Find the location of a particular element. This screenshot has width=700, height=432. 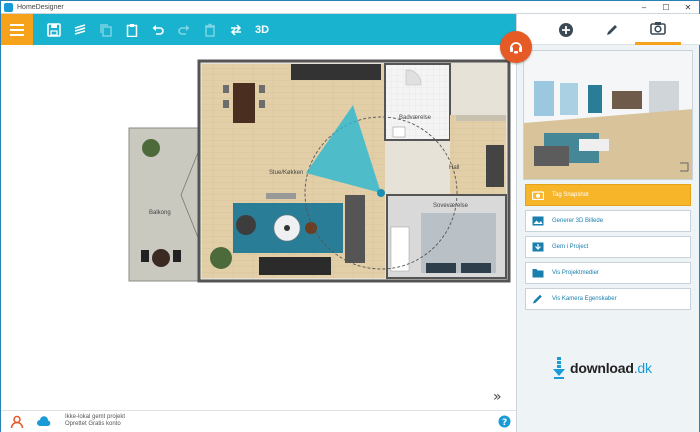

title-bar: HomeDesigner – ☐ ✕ is located at coordinates (350, 7).